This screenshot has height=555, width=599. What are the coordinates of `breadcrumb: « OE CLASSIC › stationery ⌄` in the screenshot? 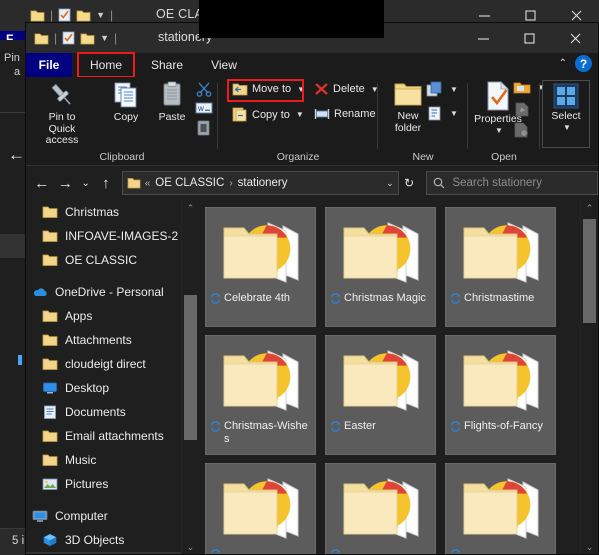 It's located at (260, 183).